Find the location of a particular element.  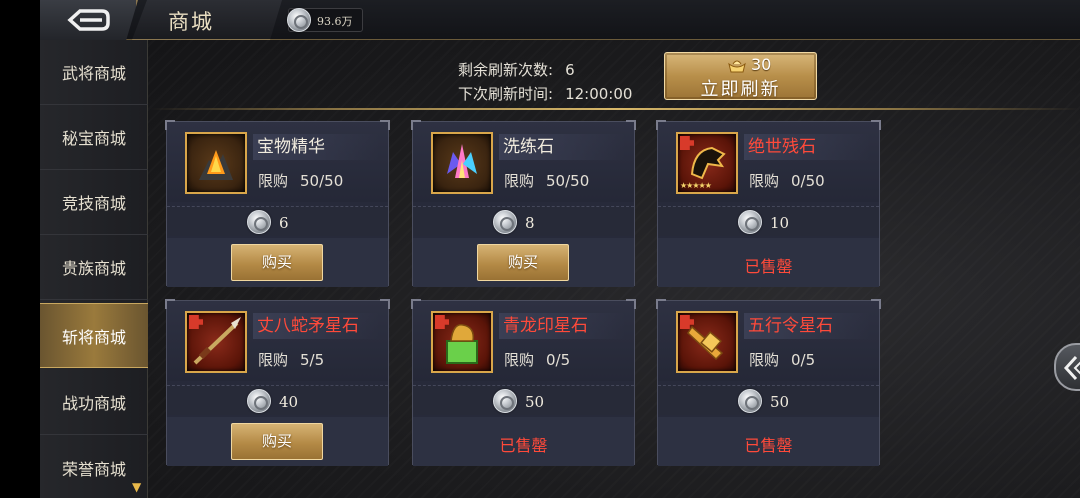

sidebar-item-general-shop: 武将商城 is located at coordinates (94, 72).